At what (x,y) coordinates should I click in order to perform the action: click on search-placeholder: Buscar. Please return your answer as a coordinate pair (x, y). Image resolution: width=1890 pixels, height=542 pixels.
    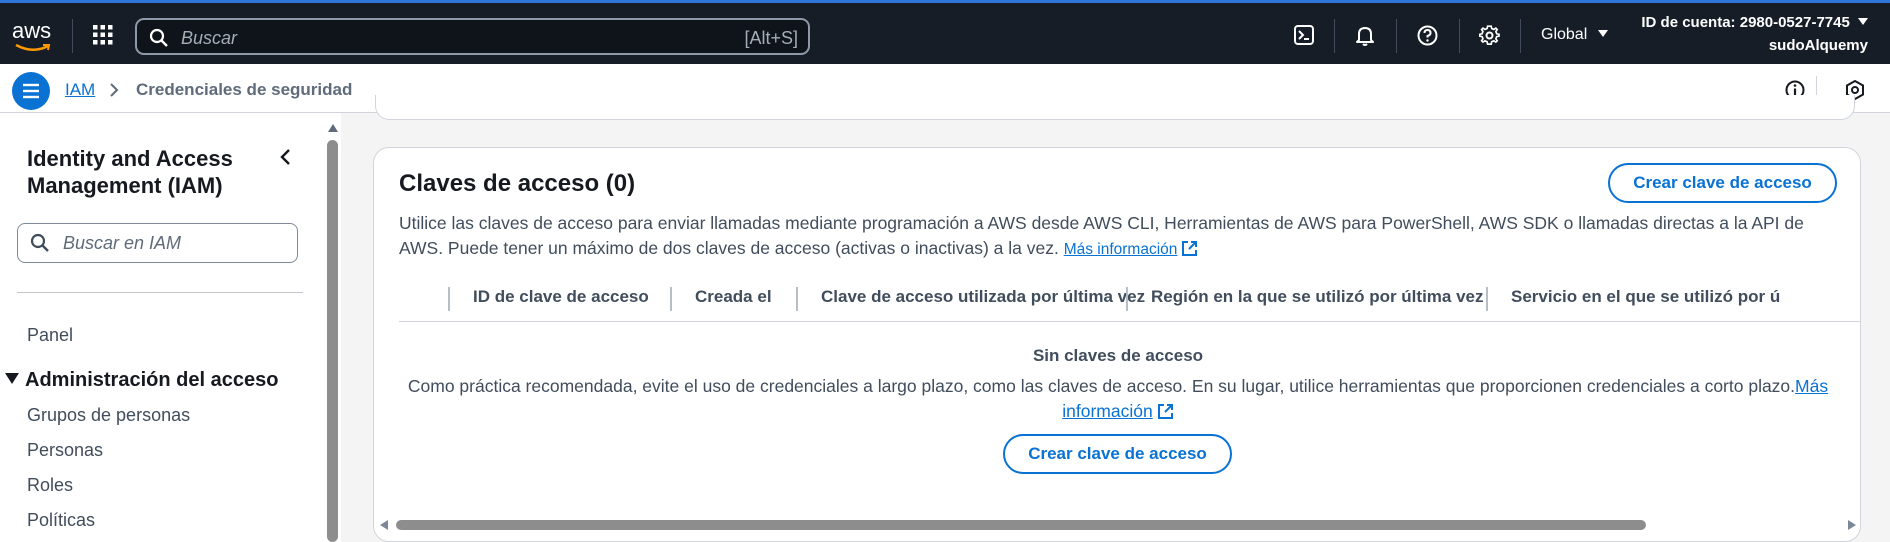
    Looking at the image, I should click on (209, 38).